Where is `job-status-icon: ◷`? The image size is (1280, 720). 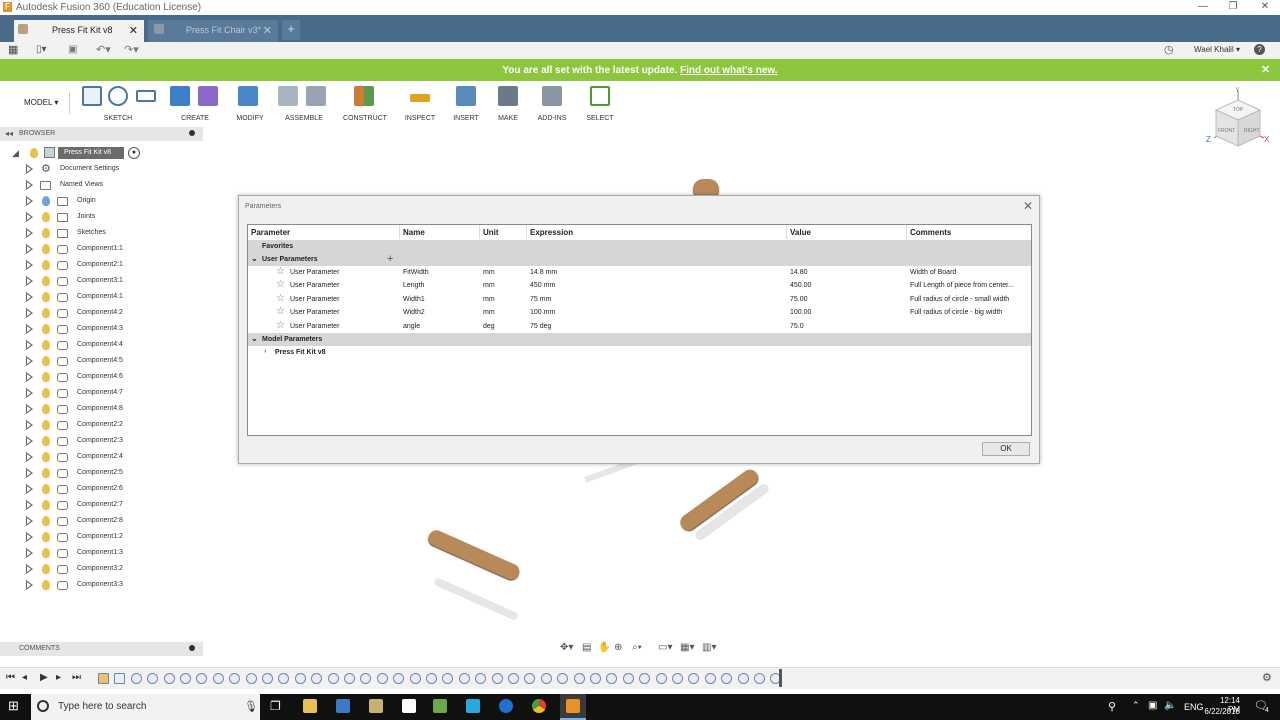
job-status-icon: ◷ is located at coordinates (1169, 49).